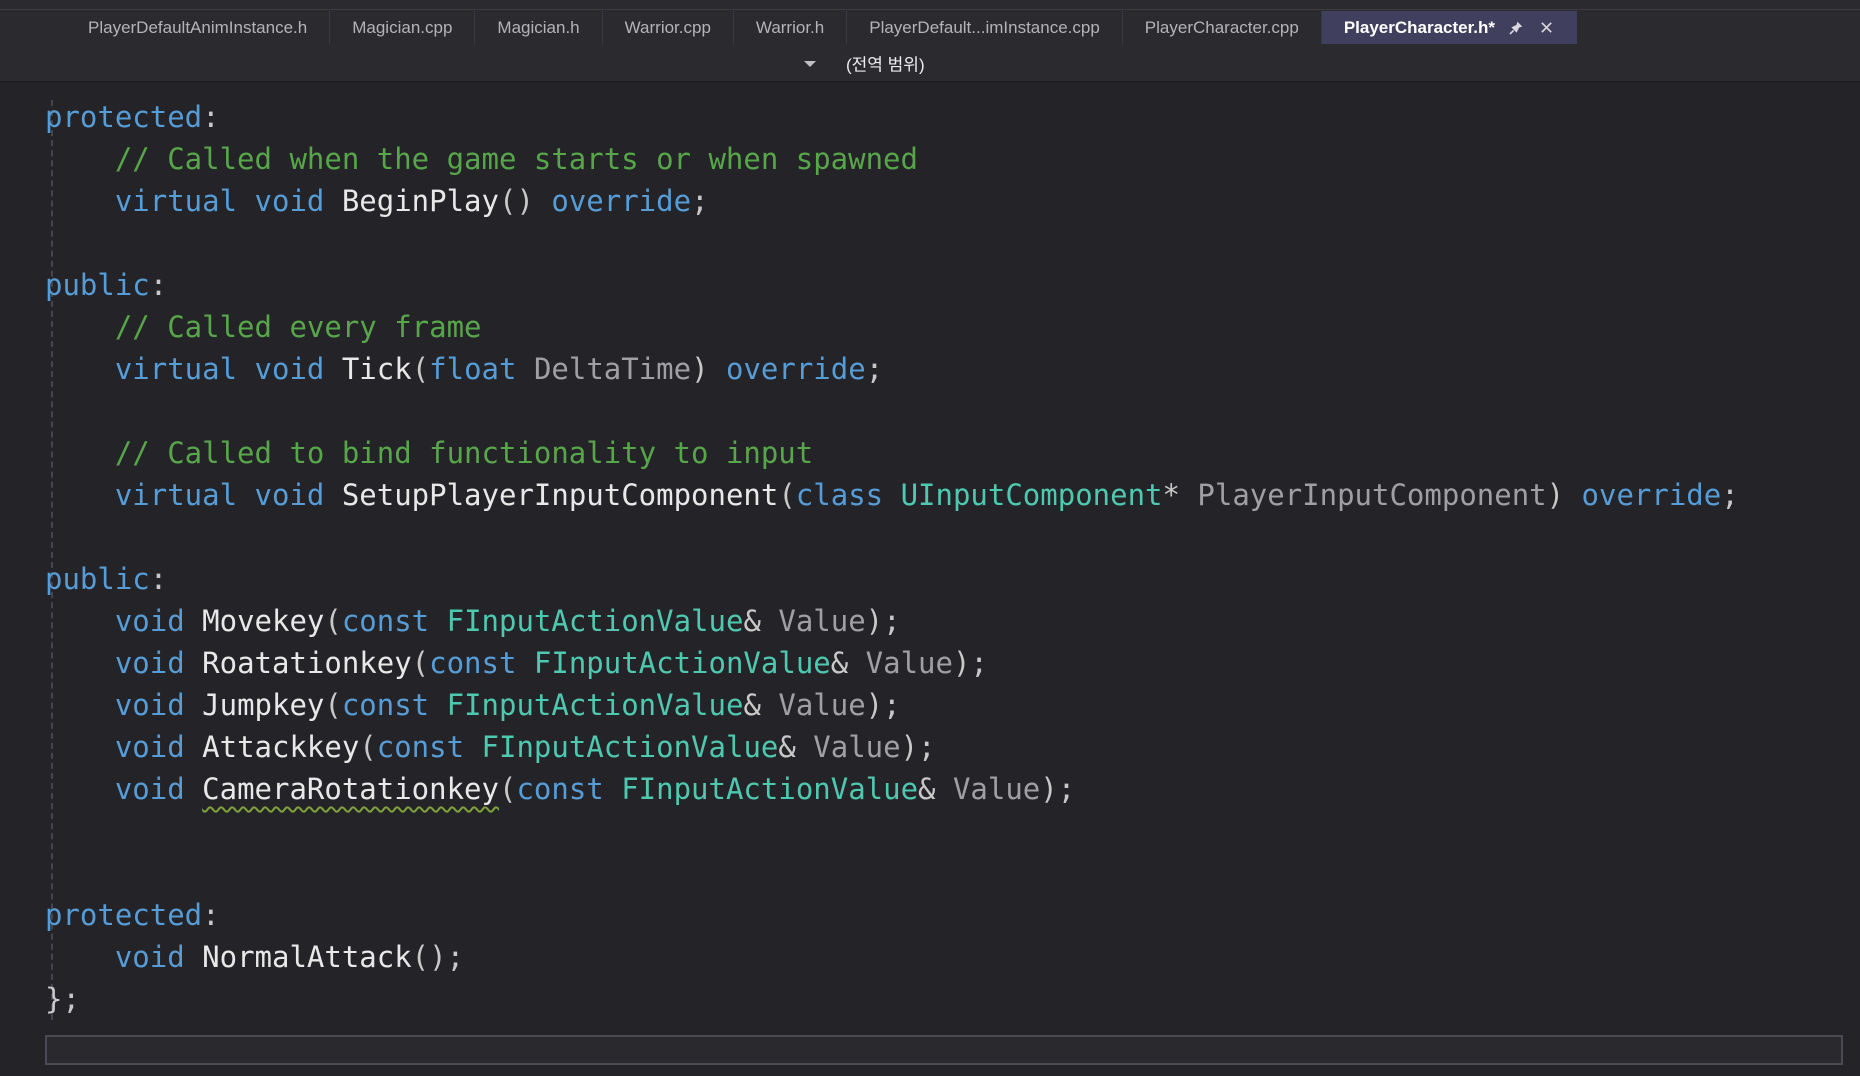  Describe the element at coordinates (944, 1050) in the screenshot. I see `horizontal-scrollbar` at that location.